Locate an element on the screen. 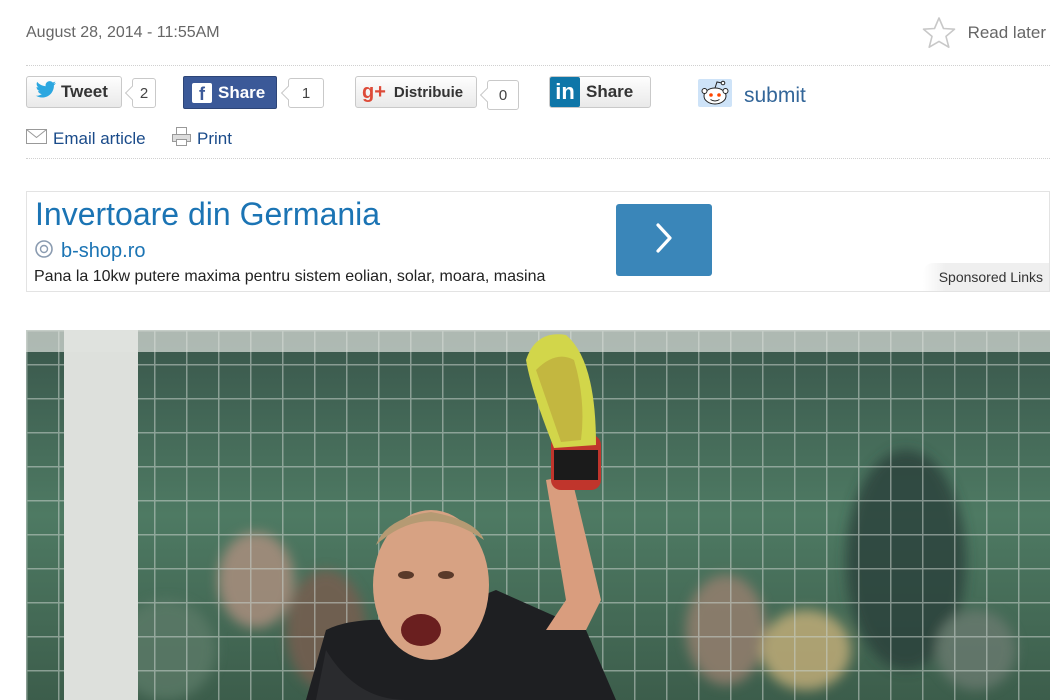 Image resolution: width=1050 pixels, height=700 pixels. twitter-bird-icon is located at coordinates (46, 92).